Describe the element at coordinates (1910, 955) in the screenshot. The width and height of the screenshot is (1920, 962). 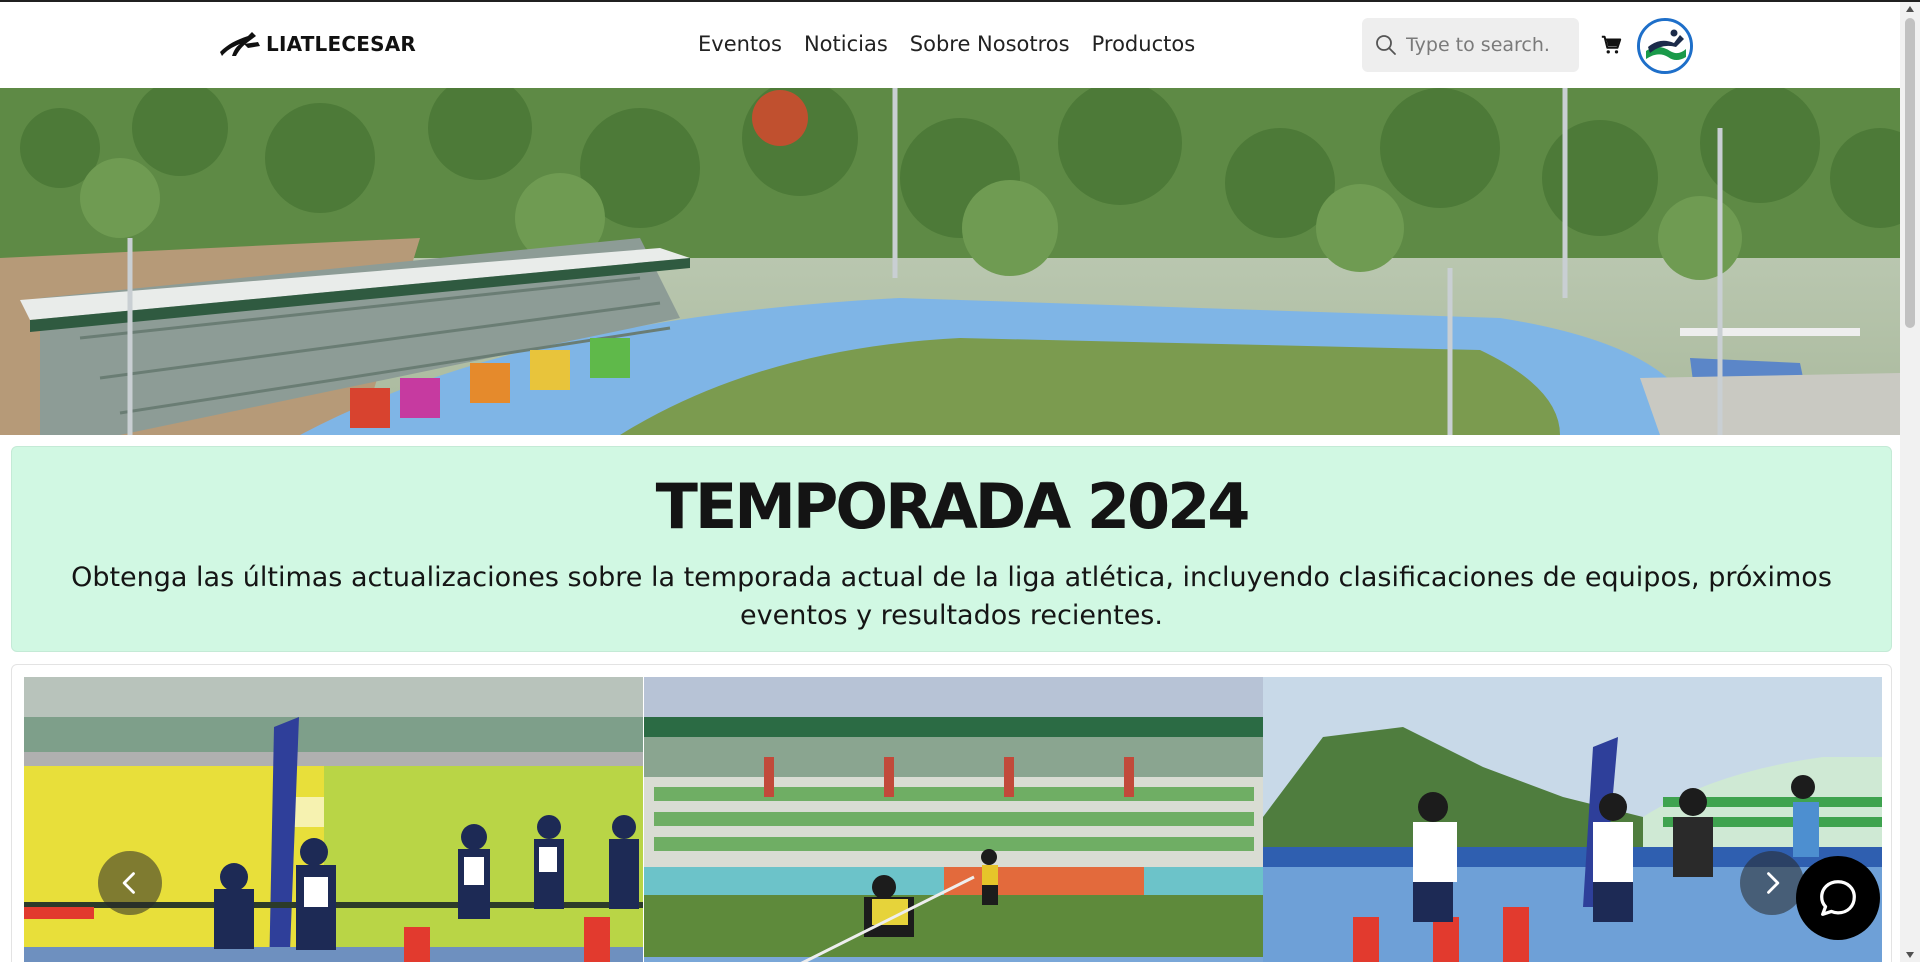
I see `scroll-down-arrow-icon` at that location.